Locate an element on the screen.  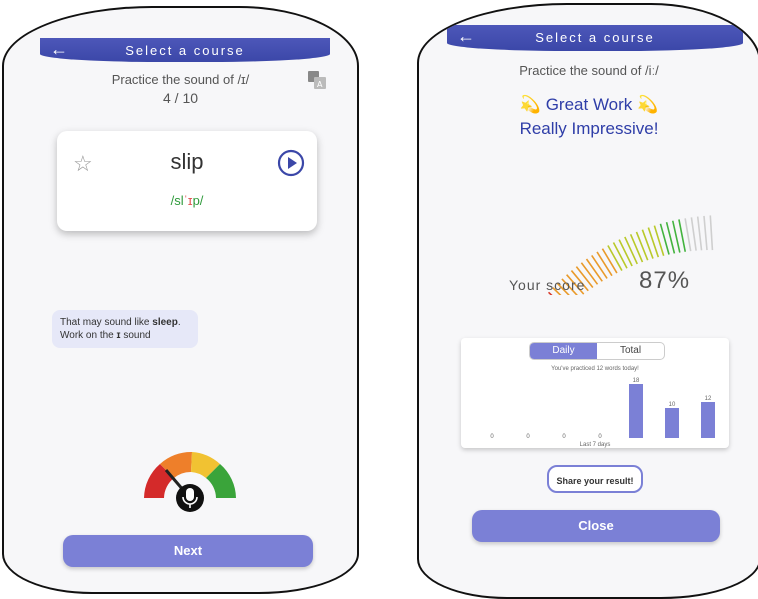
translate-icon: A is located at coordinates (317, 80).